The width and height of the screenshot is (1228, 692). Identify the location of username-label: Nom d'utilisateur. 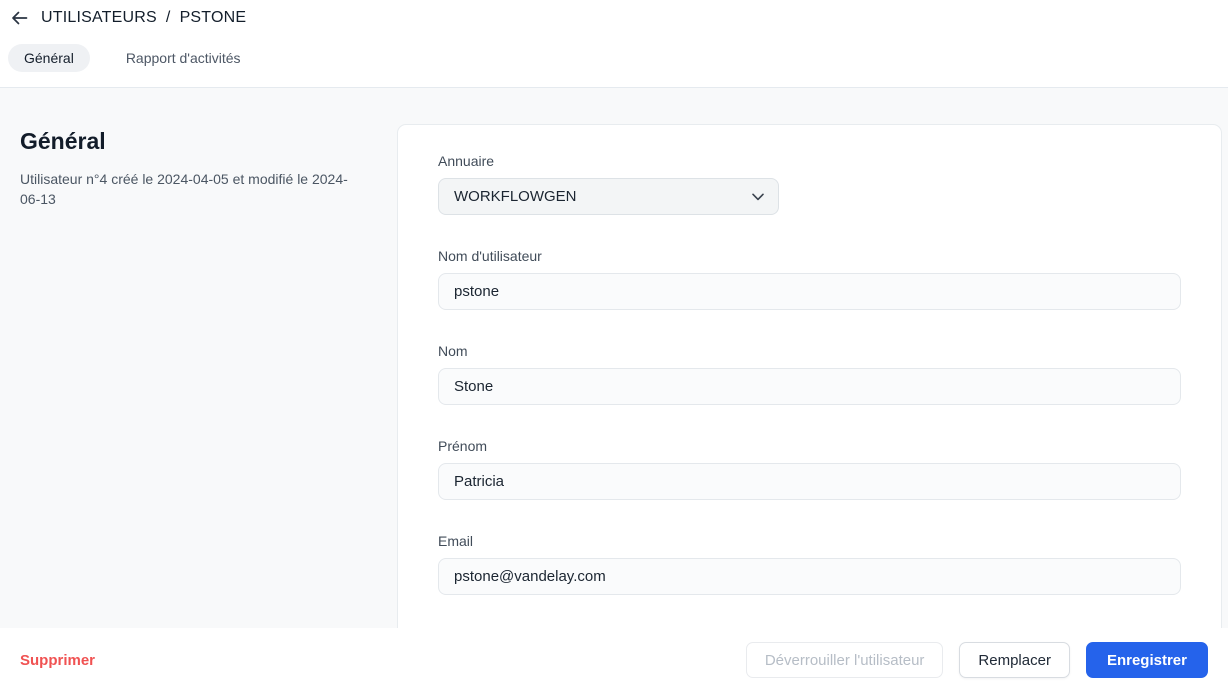
(490, 256).